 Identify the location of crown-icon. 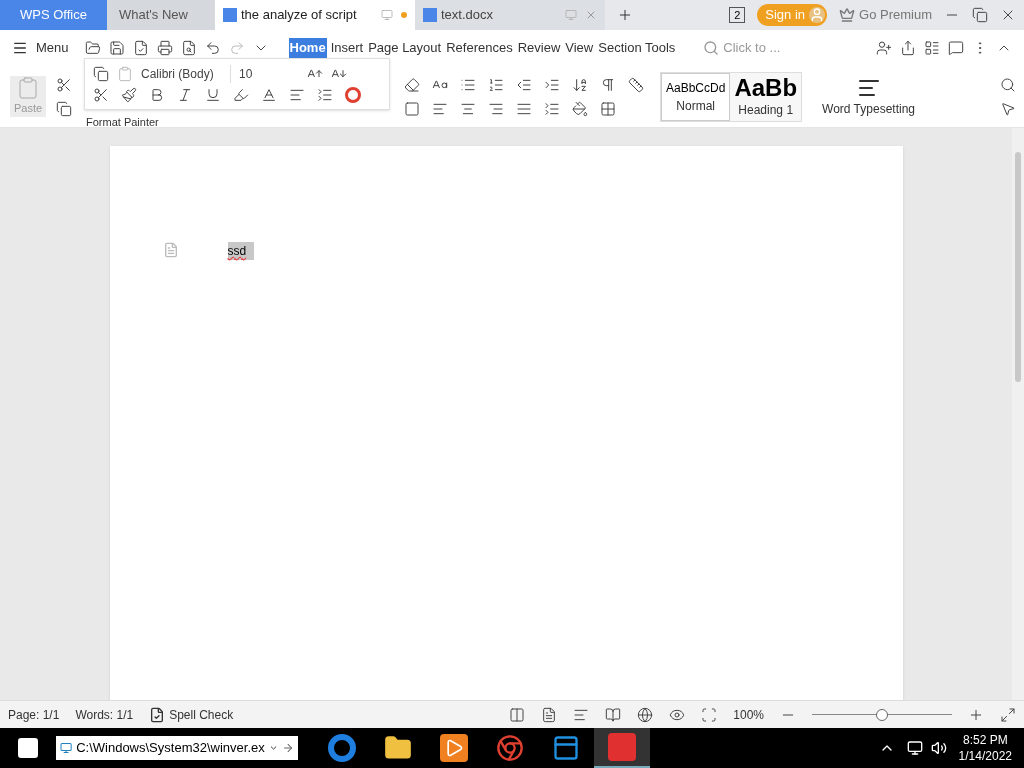
(847, 15).